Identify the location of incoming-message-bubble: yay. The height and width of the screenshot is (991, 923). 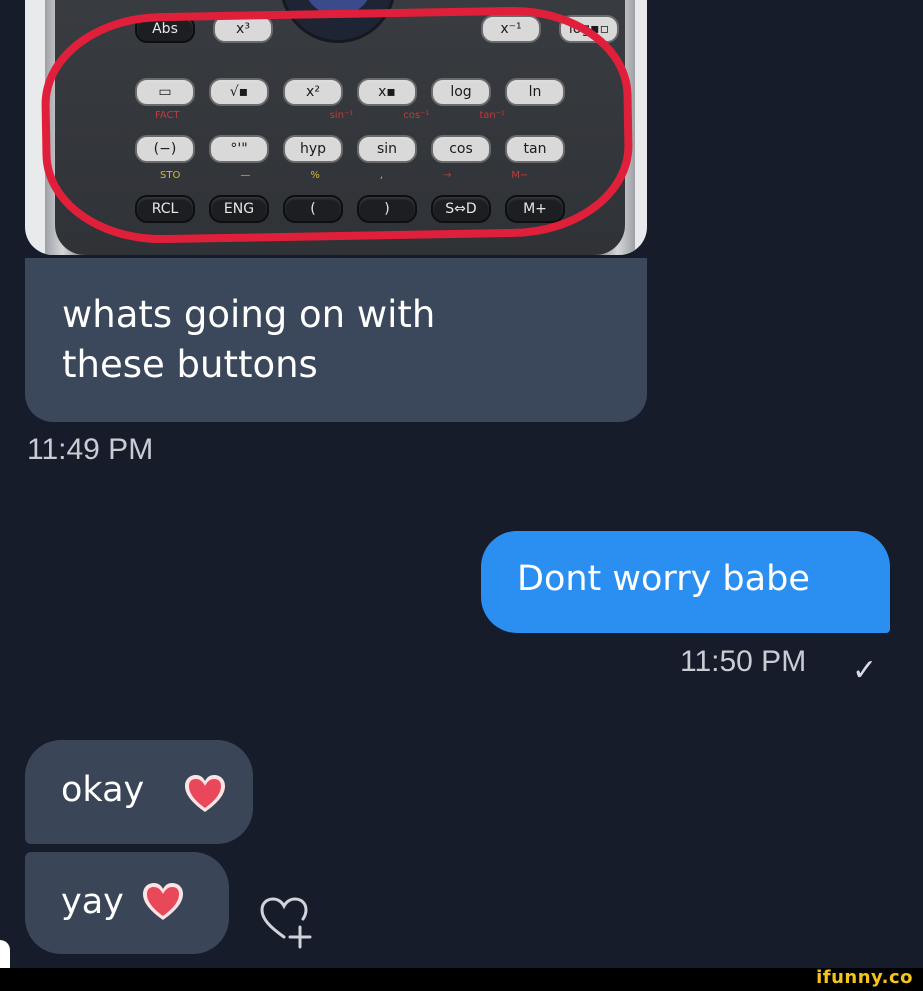
(127, 903).